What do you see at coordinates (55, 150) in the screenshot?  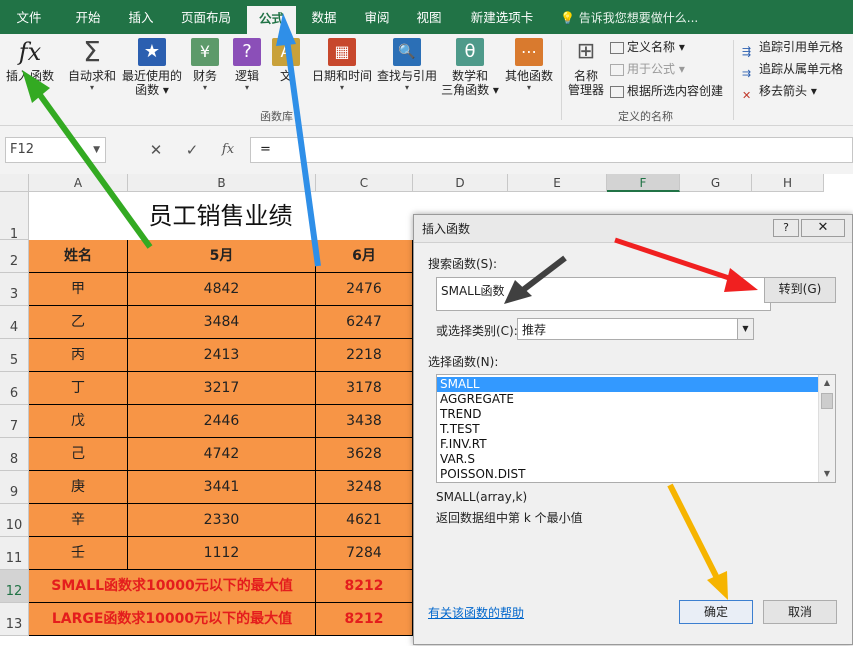 I see `name-box: F12 ▼` at bounding box center [55, 150].